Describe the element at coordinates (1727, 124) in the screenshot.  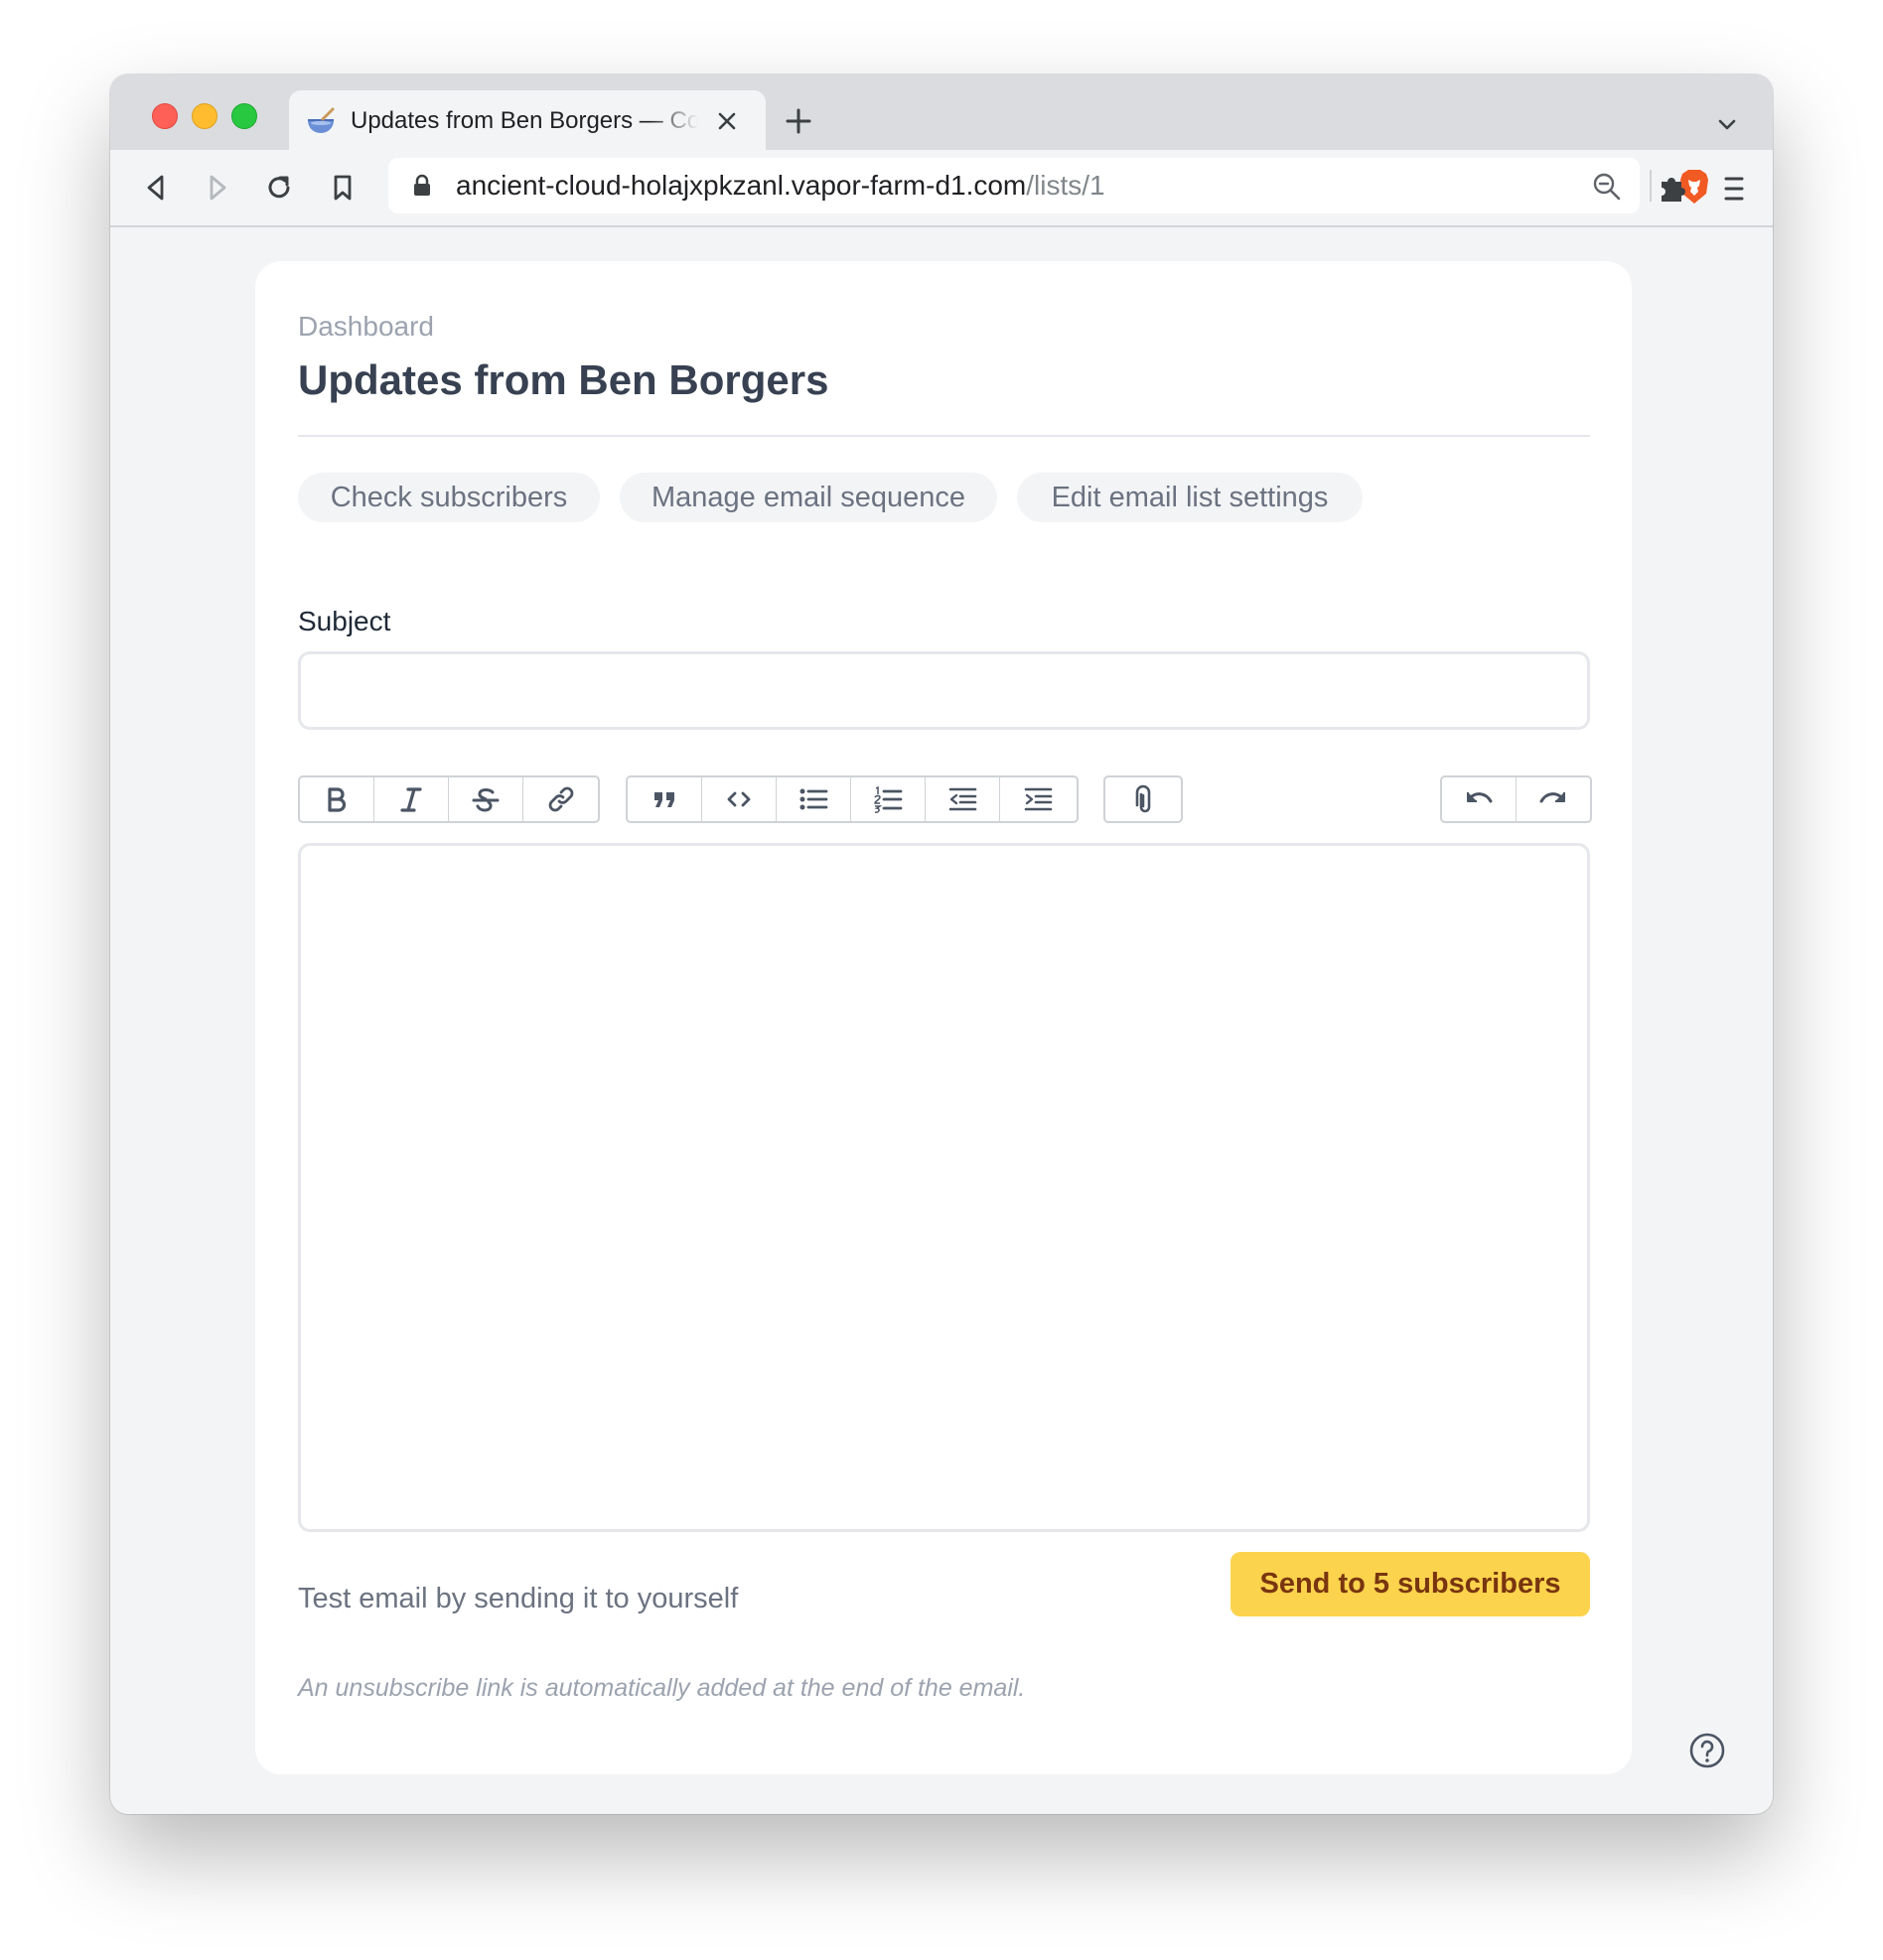
I see `chevron-down-icon` at that location.